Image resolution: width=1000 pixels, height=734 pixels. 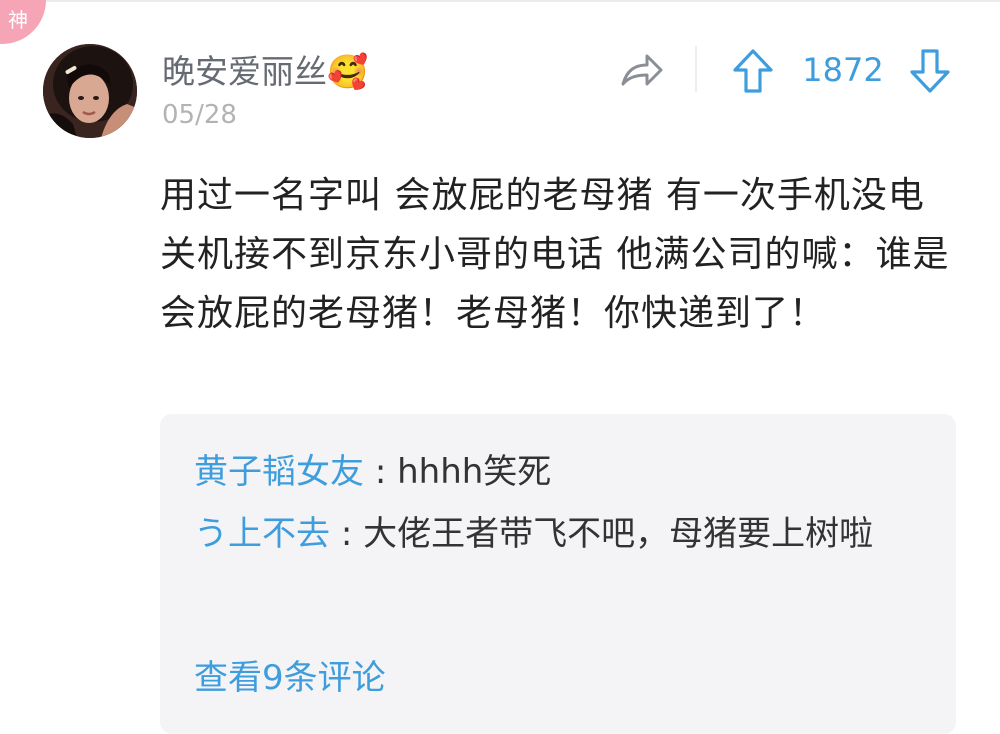 I want to click on reply-item: う上不去 : 大佬王者带飞不吧，母猪要上树啦, so click(x=554, y=534).